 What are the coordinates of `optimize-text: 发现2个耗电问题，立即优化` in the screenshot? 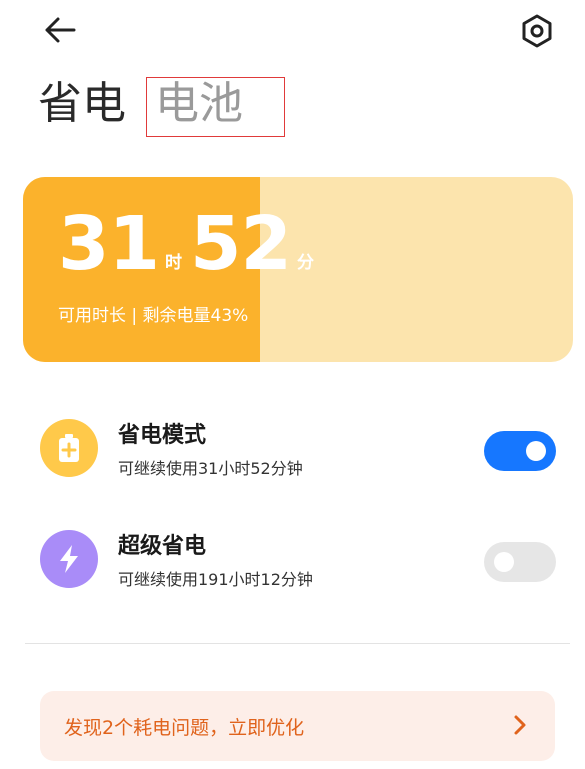 It's located at (184, 728).